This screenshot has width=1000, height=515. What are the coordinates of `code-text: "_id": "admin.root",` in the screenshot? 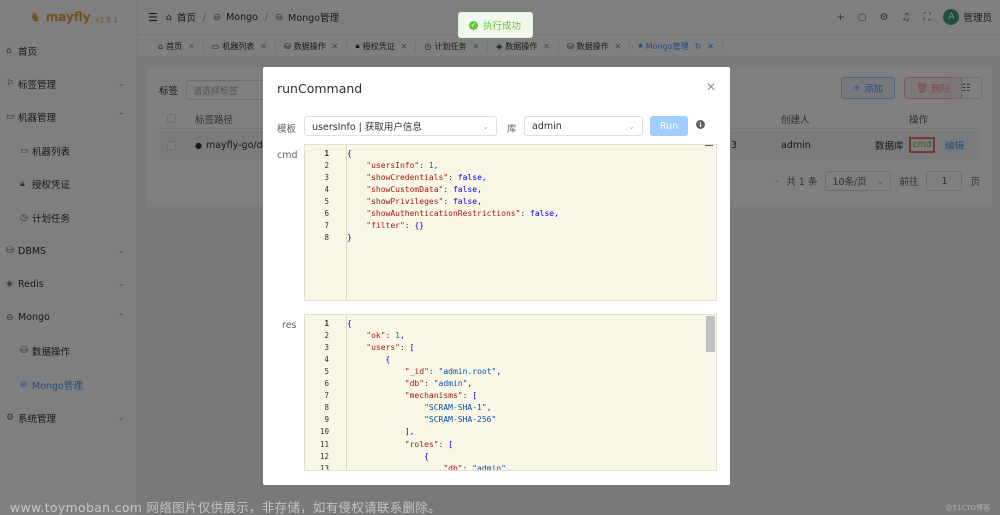 It's located at (453, 371).